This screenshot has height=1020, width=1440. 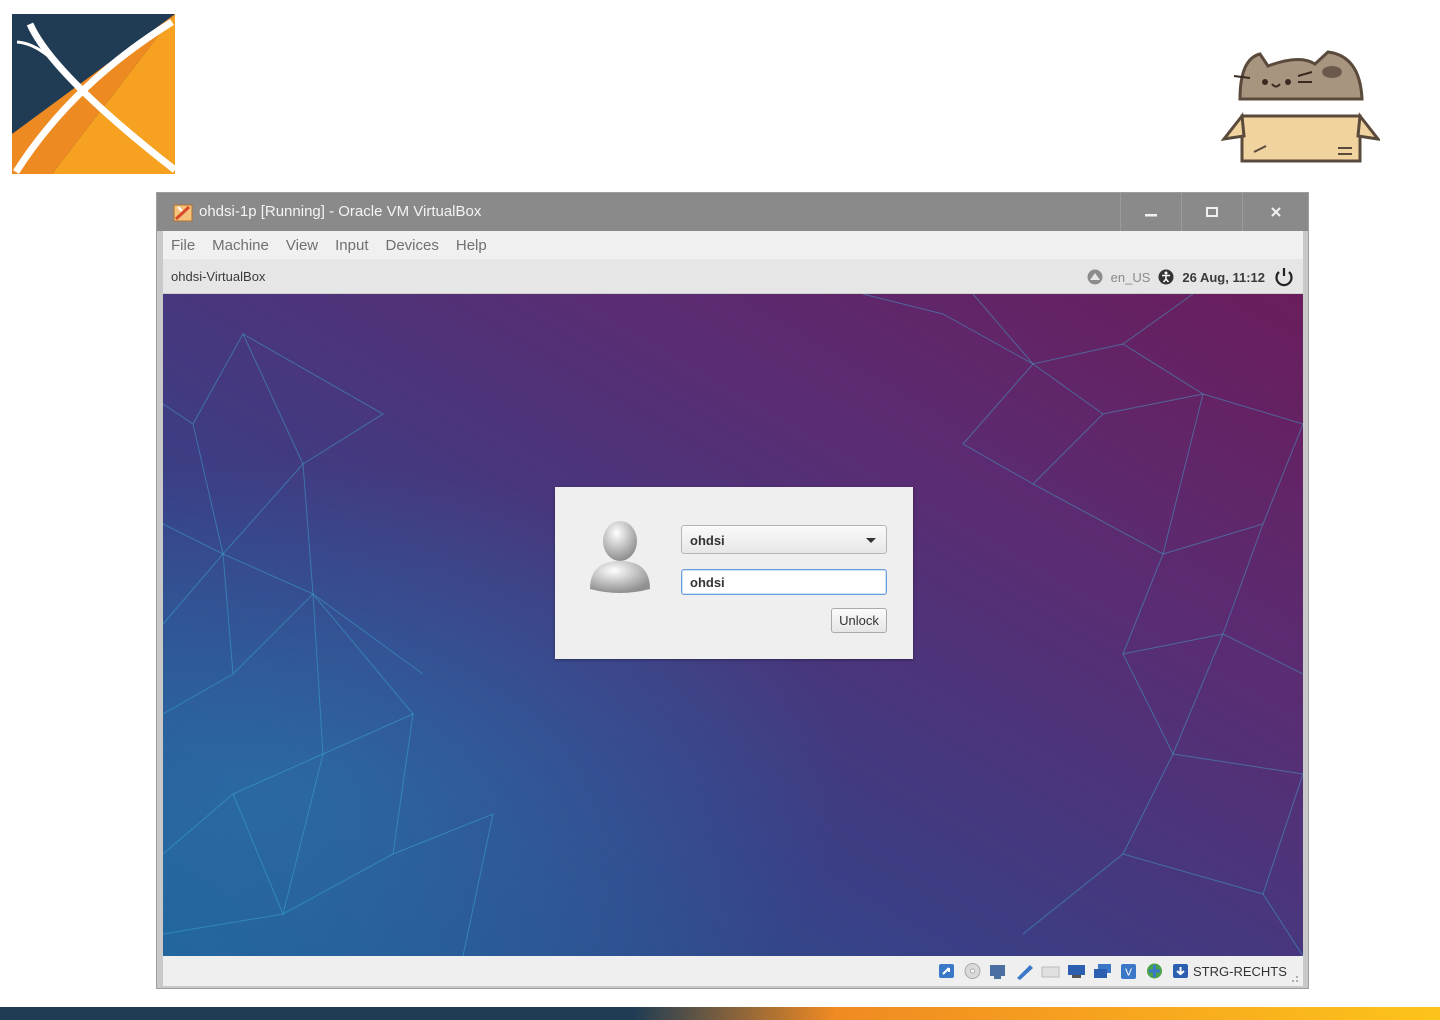 I want to click on password-value: ohdsi, so click(x=707, y=582).